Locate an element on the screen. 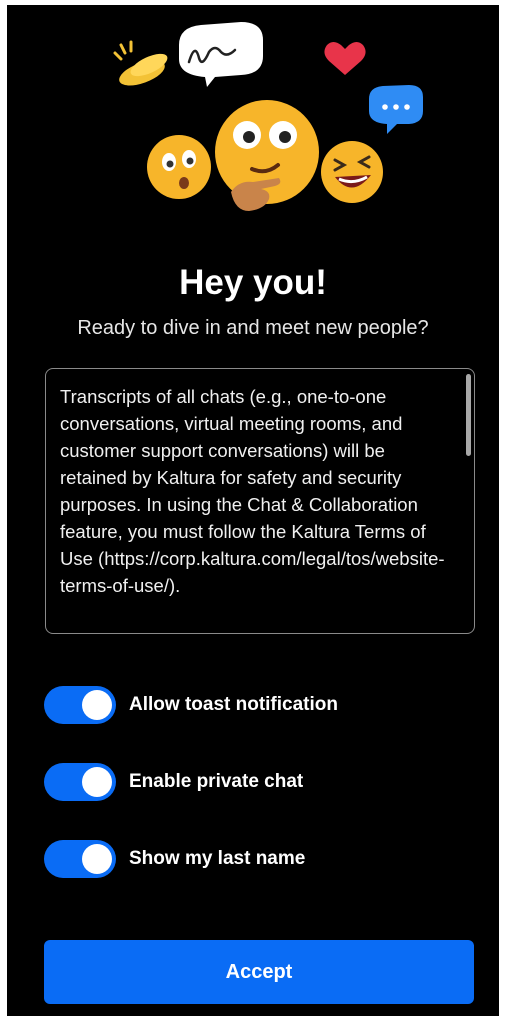 The height and width of the screenshot is (1021, 507). private-chat-toggle is located at coordinates (80, 782).